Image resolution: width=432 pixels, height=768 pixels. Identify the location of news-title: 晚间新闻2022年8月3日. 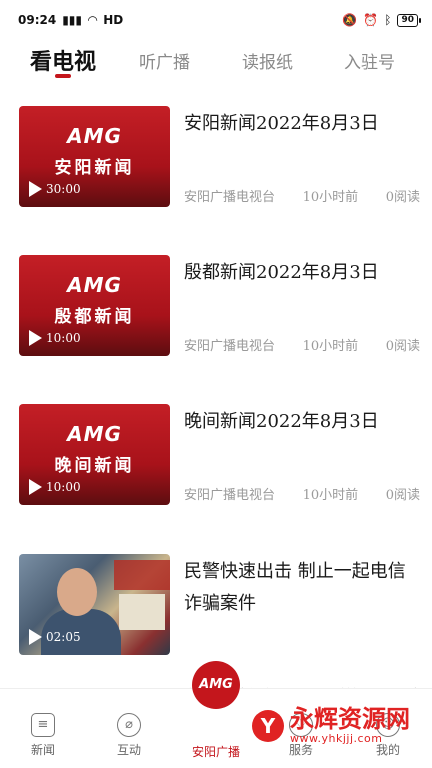
(300, 422).